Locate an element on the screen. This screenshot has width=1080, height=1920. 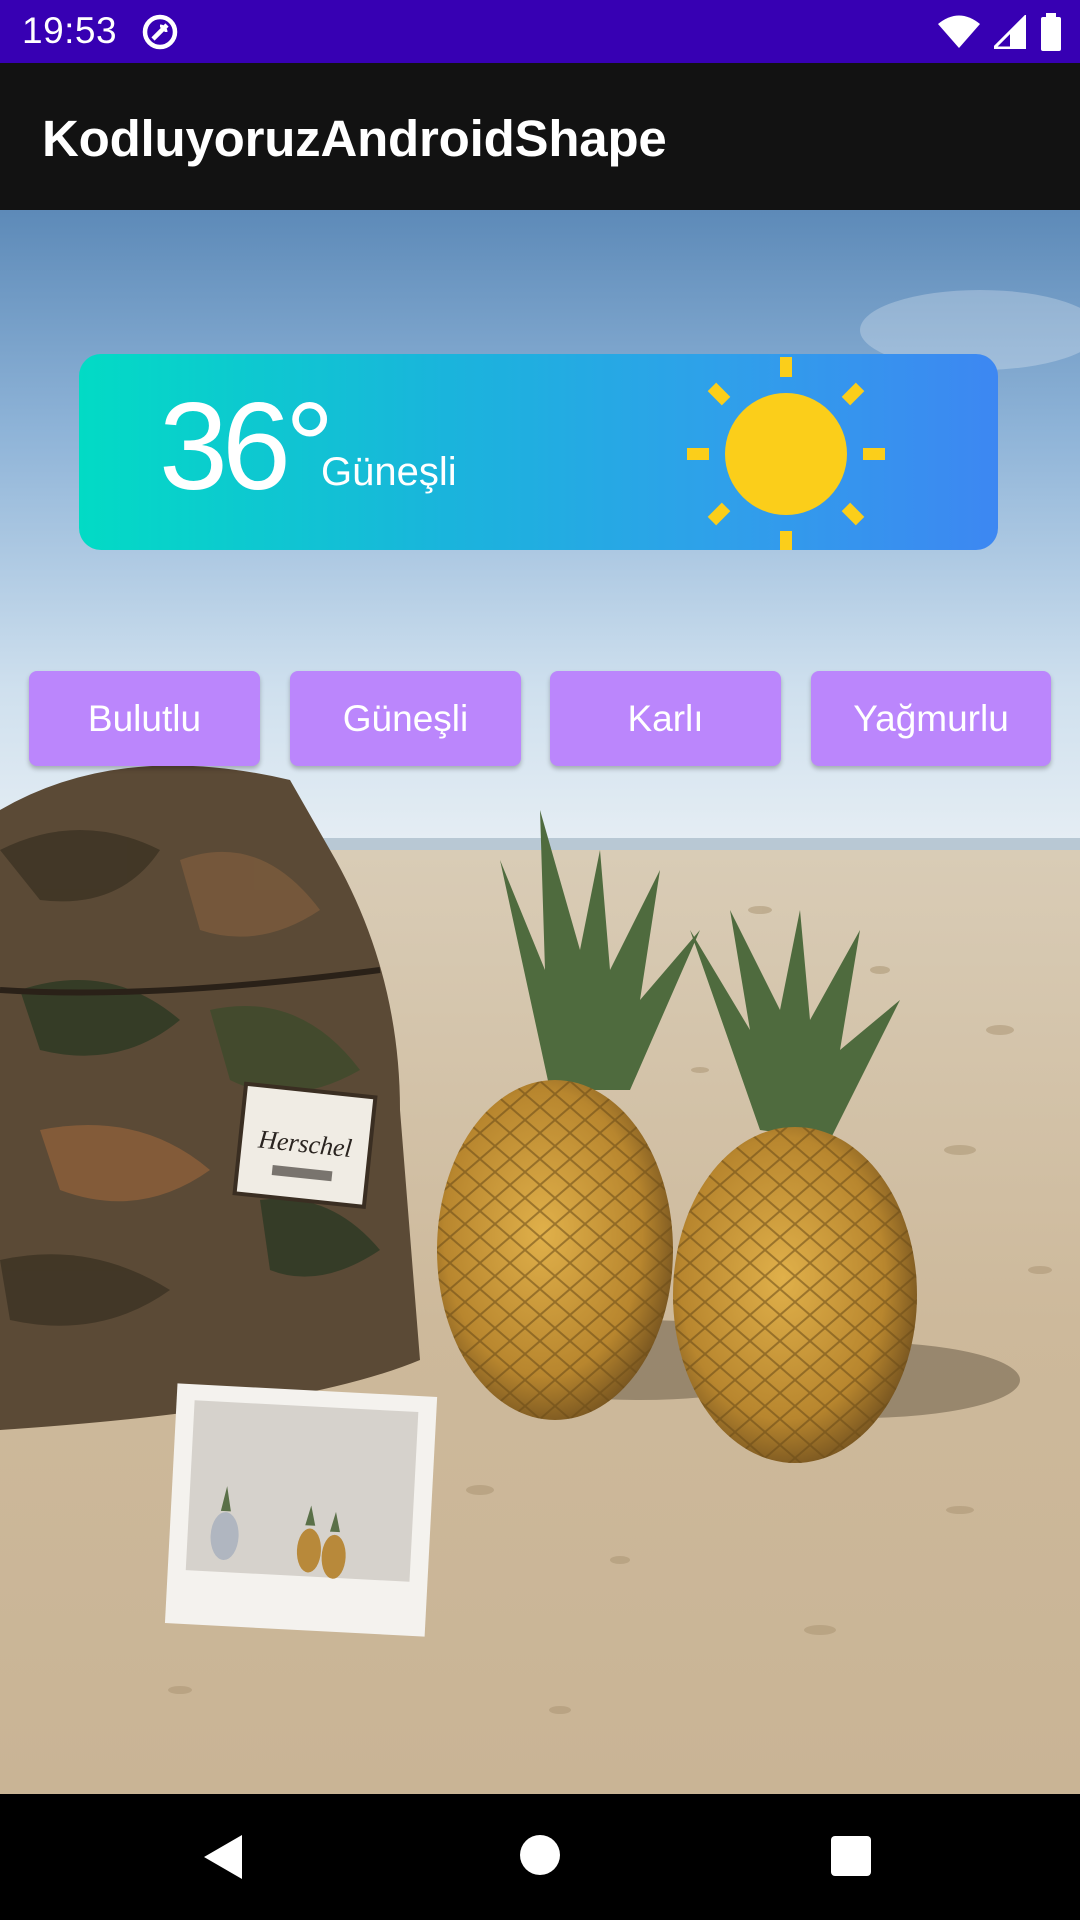
navigation-bar is located at coordinates (540, 1857).